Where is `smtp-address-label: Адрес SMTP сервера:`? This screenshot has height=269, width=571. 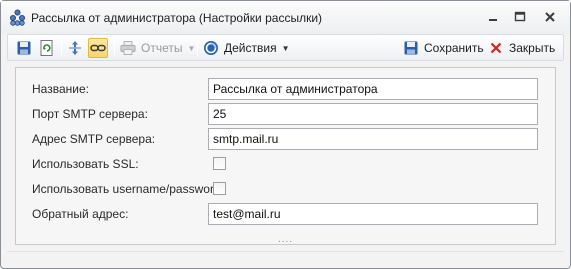 smtp-address-label: Адрес SMTP сервера: is located at coordinates (94, 139).